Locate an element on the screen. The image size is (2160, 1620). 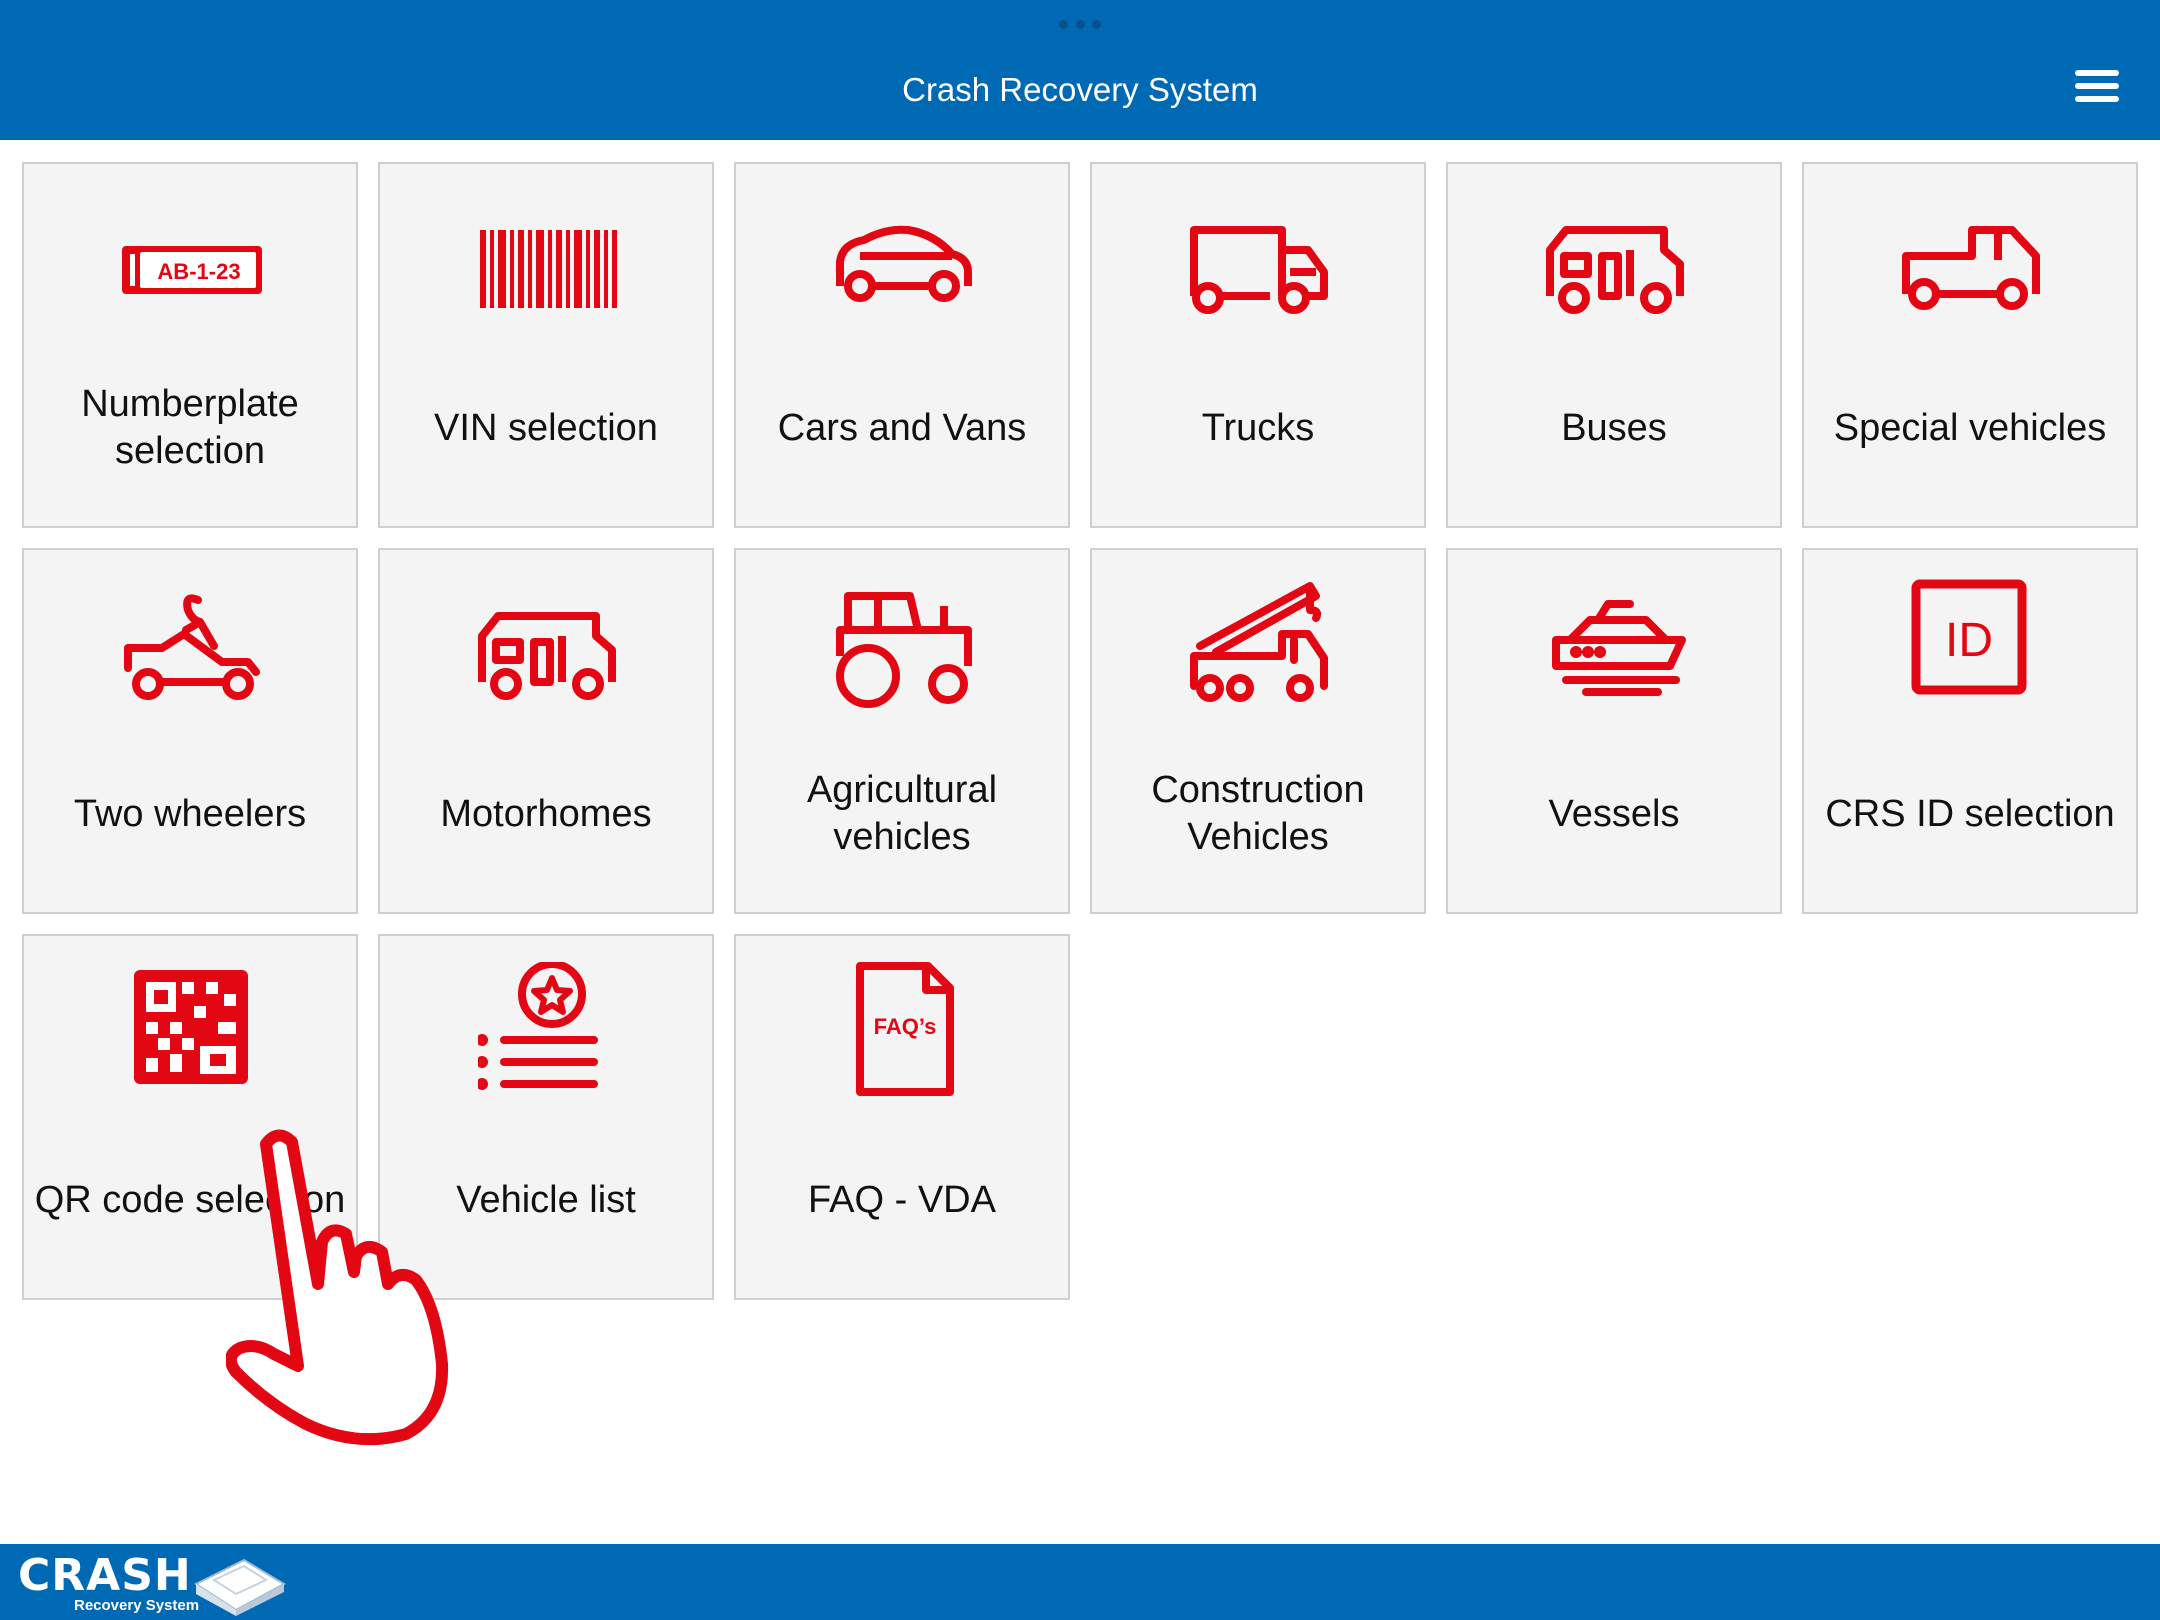
tile-label: Buses is located at coordinates (1614, 427).